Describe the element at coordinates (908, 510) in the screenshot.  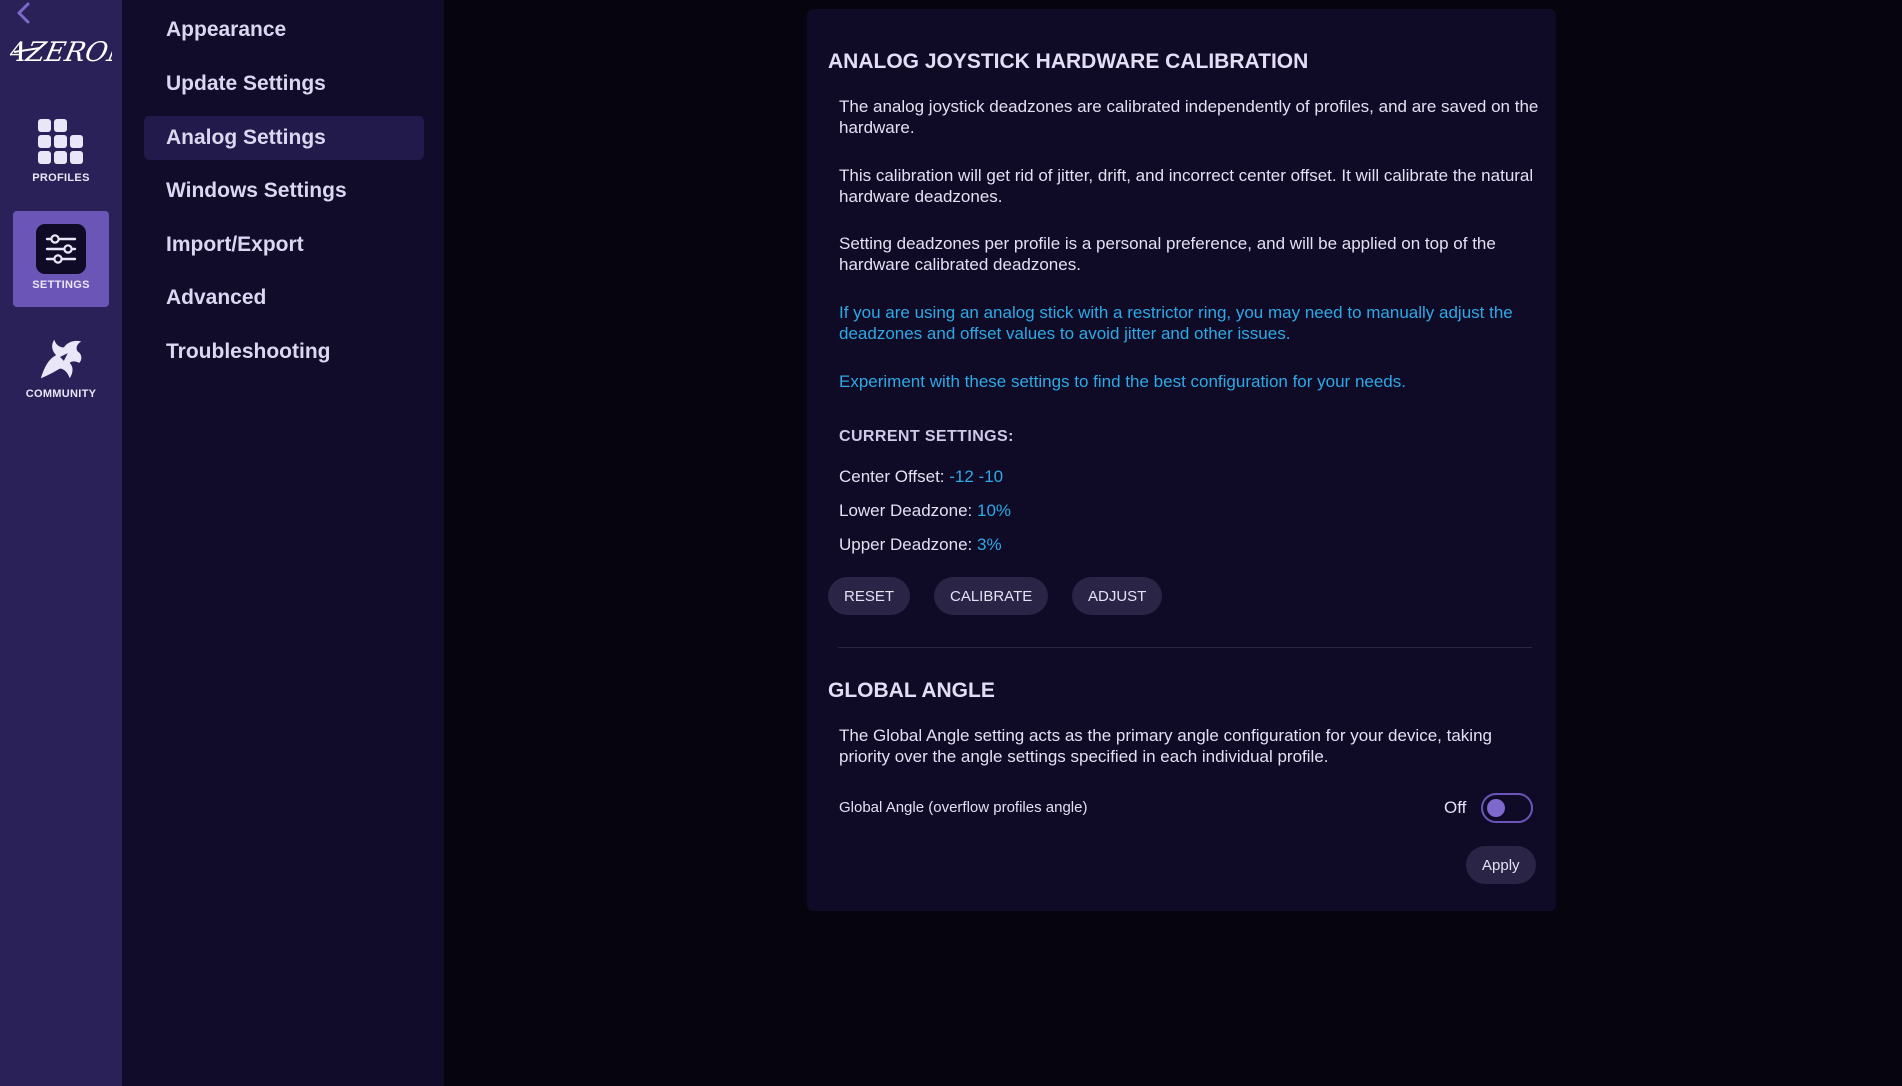
I see `lower-deadzone-label: Lower Deadzone:` at that location.